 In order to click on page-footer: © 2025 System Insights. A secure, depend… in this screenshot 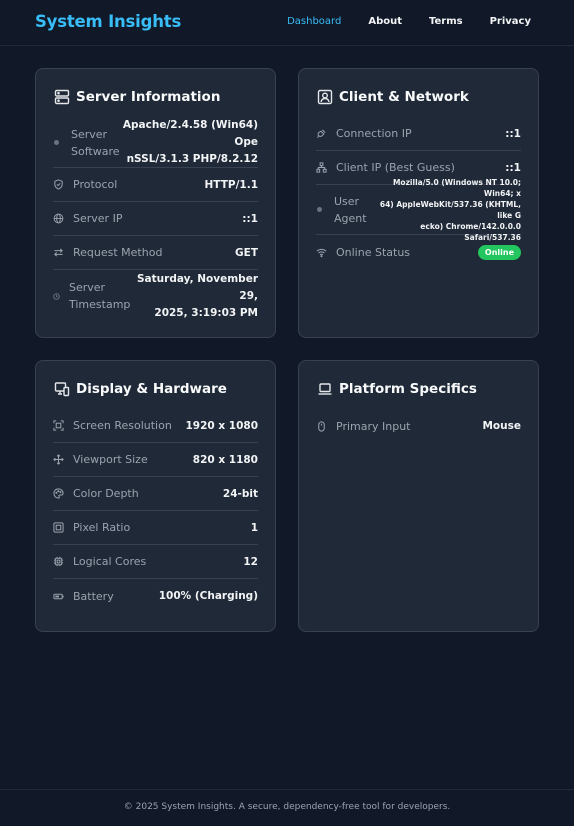, I will do `click(287, 807)`.